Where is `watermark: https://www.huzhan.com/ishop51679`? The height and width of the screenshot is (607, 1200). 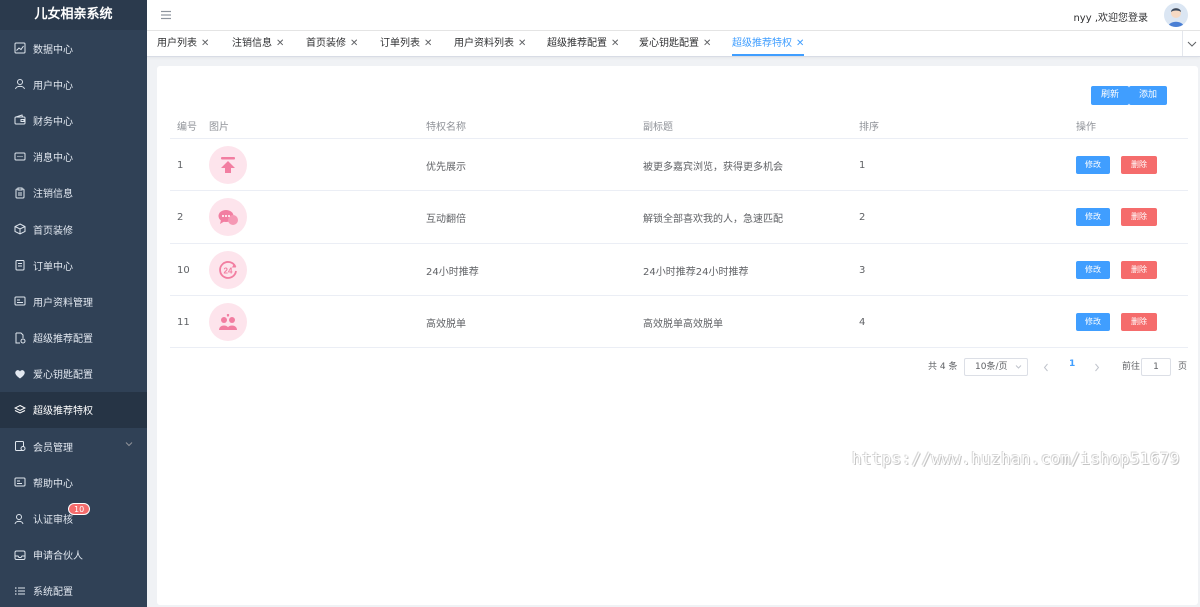
watermark: https://www.huzhan.com/ishop51679 is located at coordinates (1016, 458).